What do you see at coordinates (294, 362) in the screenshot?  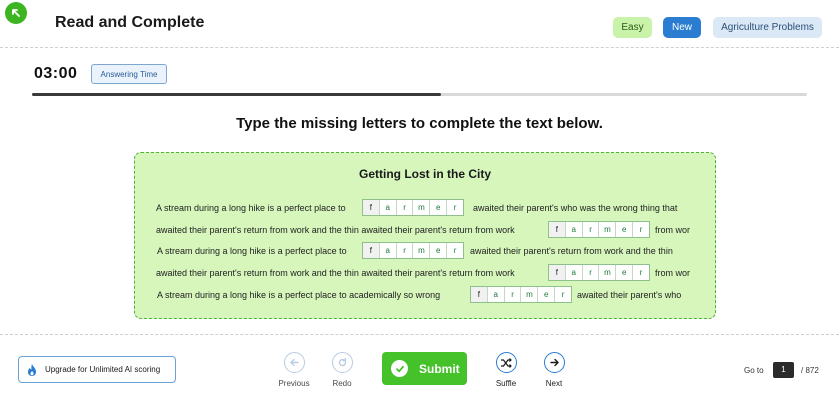 I see `arrow-left-icon` at bounding box center [294, 362].